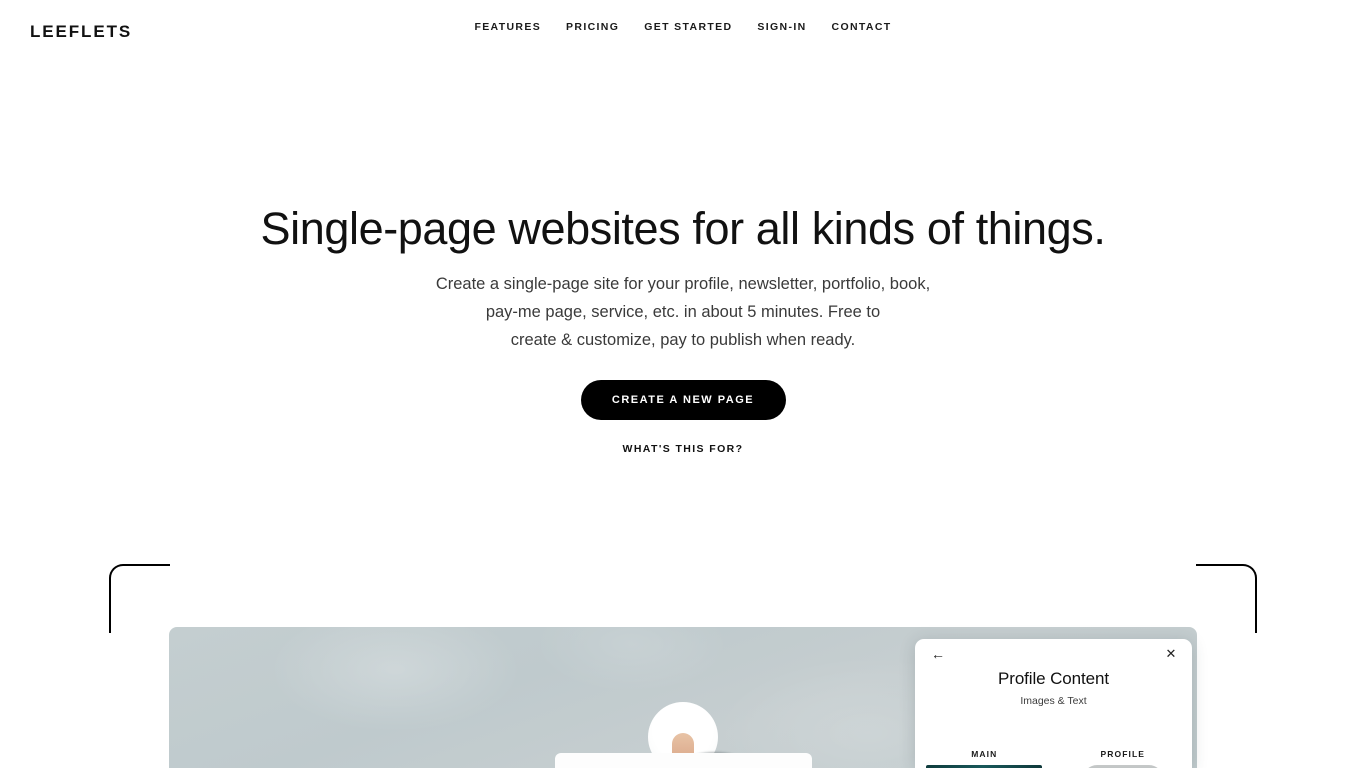 The height and width of the screenshot is (768, 1366). What do you see at coordinates (683, 760) in the screenshot?
I see `showcase-content-card` at bounding box center [683, 760].